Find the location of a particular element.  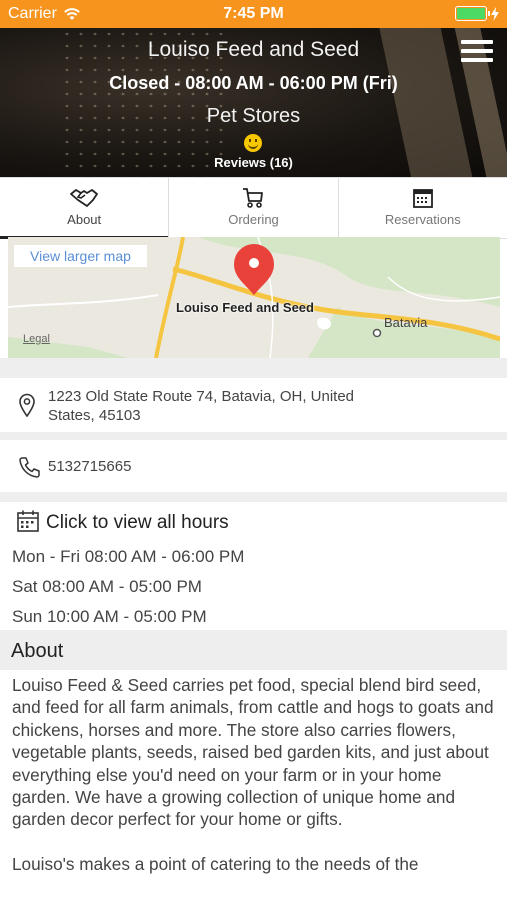

location-pin-icon is located at coordinates (27, 405).